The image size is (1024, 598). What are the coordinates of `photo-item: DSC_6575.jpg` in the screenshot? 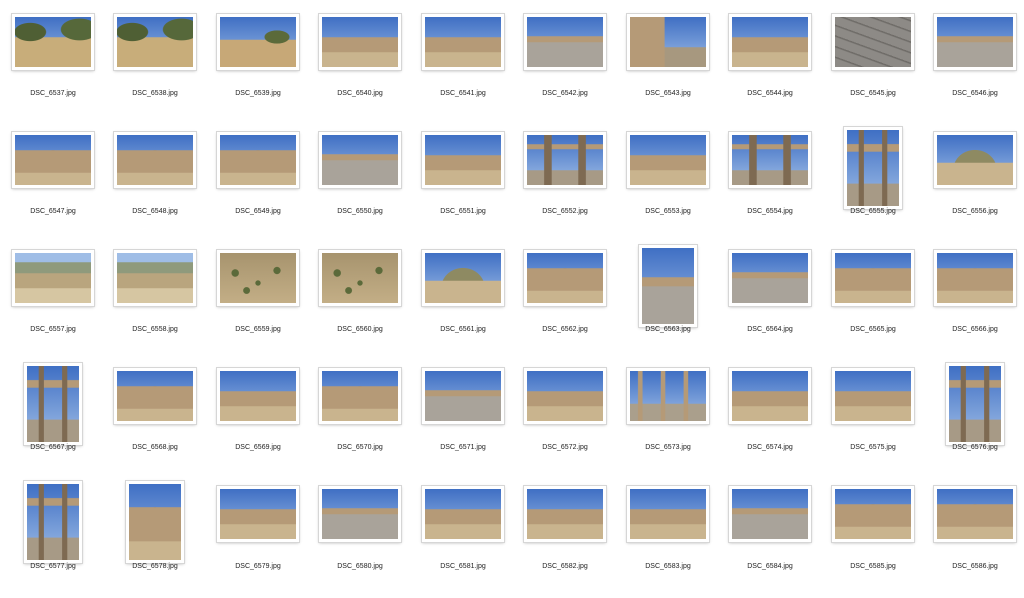 It's located at (873, 421).